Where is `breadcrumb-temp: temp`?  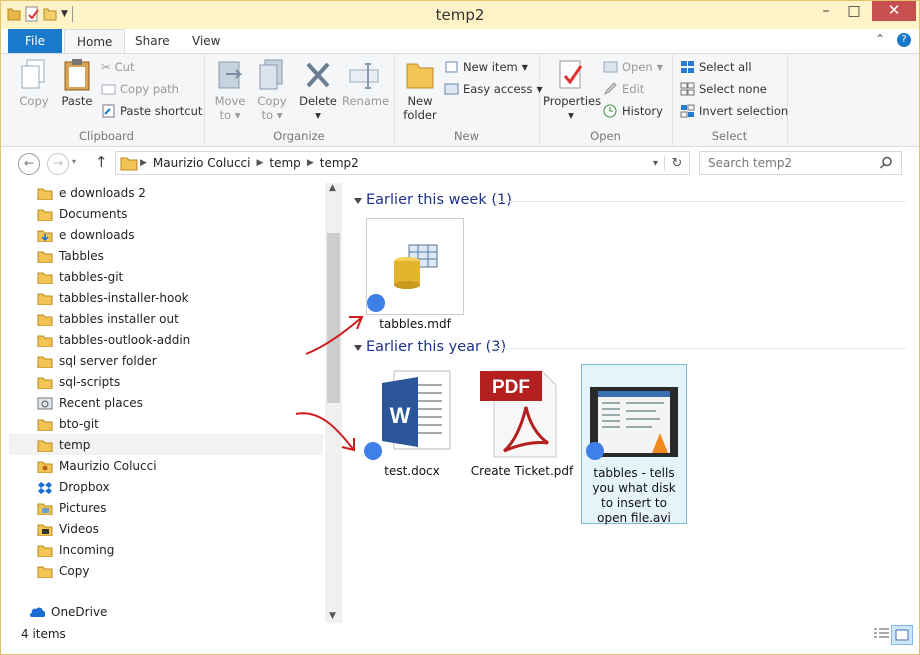
breadcrumb-temp: temp is located at coordinates (284, 163).